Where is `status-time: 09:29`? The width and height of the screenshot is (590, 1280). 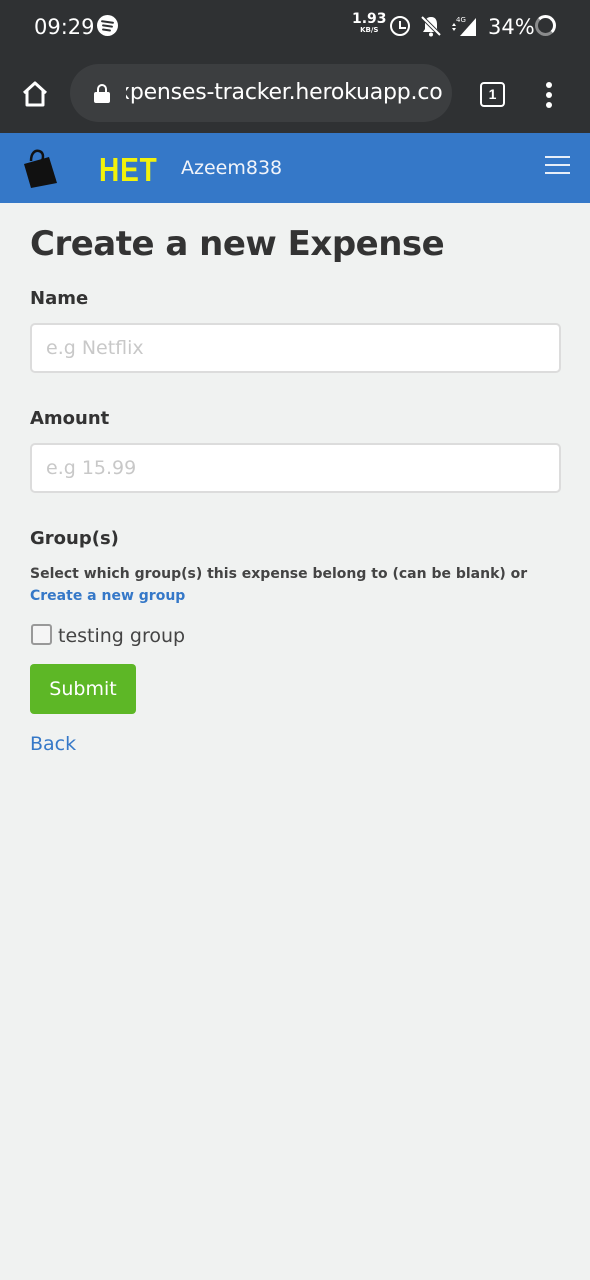
status-time: 09:29 is located at coordinates (64, 27).